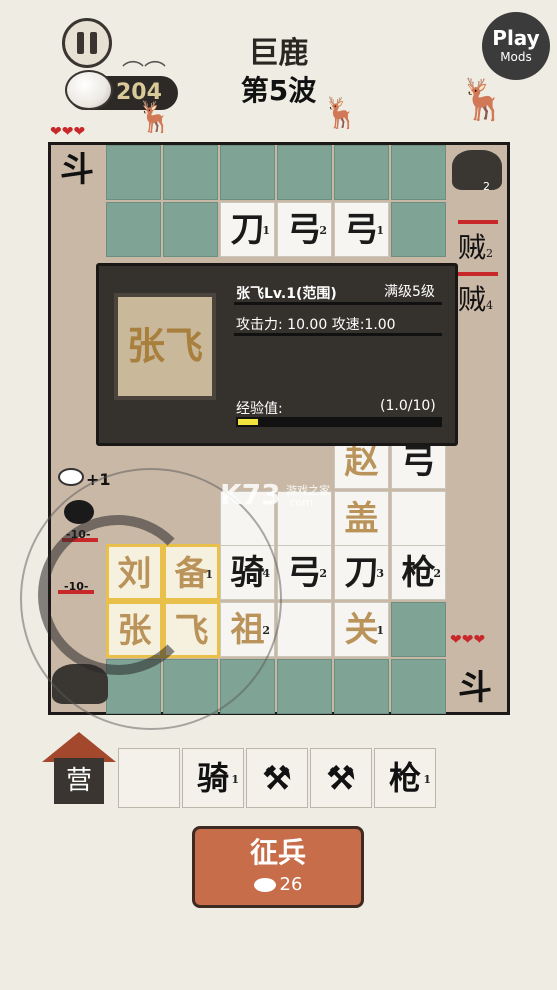 The image size is (557, 990). I want to click on recruit-cost: 26, so click(278, 885).